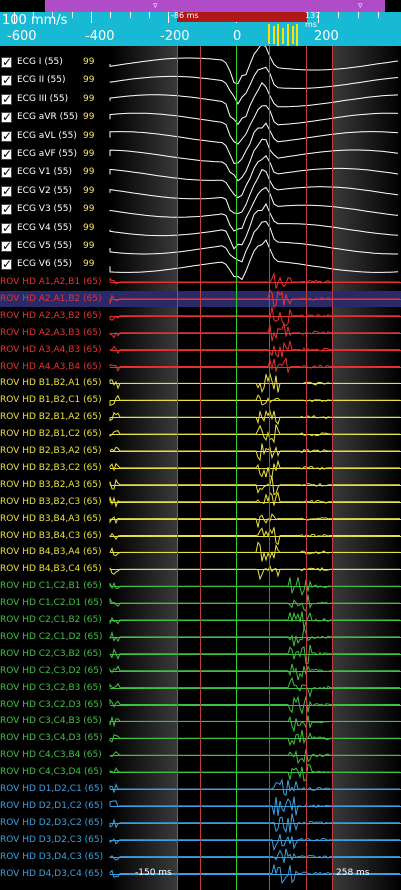  I want to click on annotation-marker-bars, so click(283, 35).